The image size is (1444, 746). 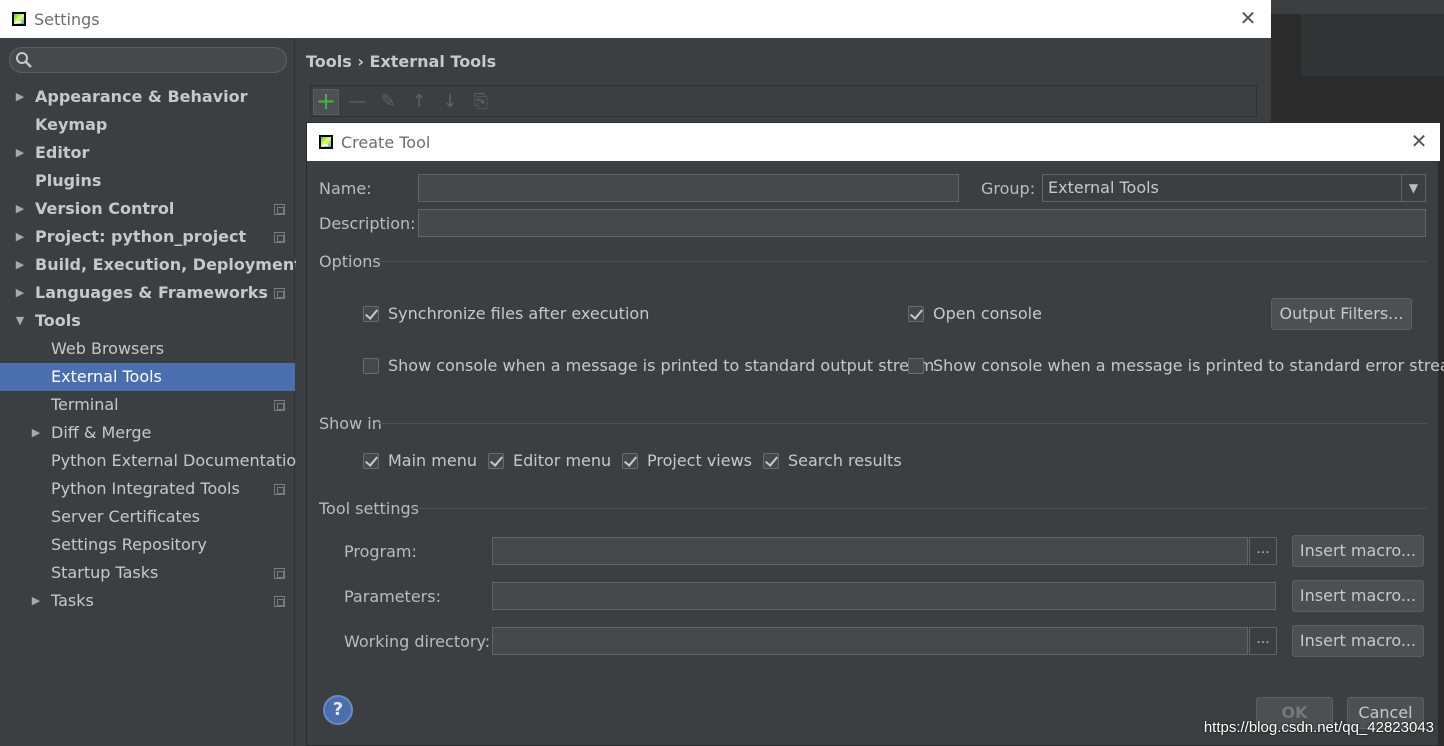 I want to click on dialog-titlebar: Create Tool ✕, so click(x=873, y=142).